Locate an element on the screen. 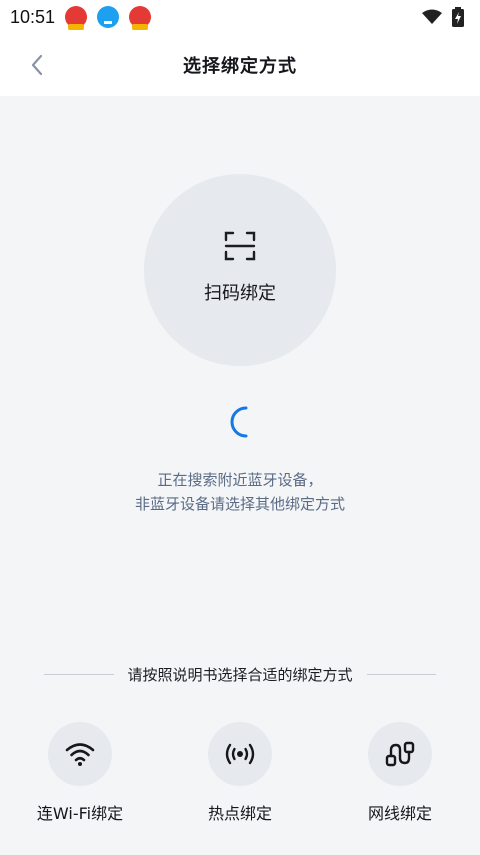 The height and width of the screenshot is (855, 480). status-indicators is located at coordinates (443, 17).